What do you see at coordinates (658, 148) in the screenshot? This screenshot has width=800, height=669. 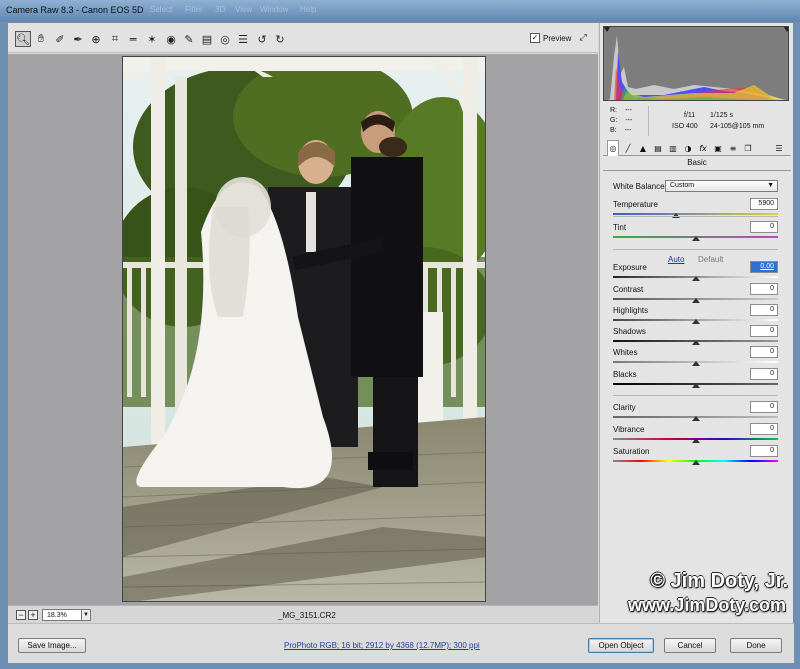 I see `hsl-tab-icon: ▤` at bounding box center [658, 148].